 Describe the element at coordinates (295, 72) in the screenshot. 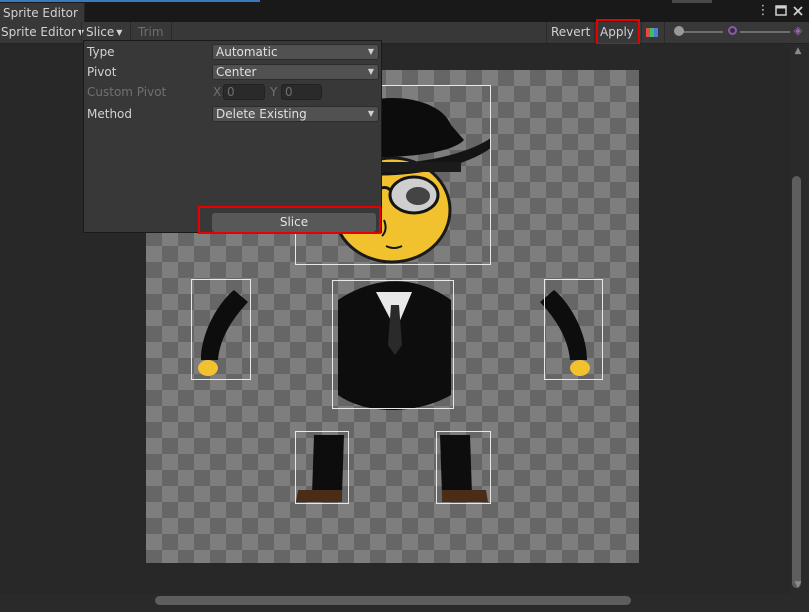

I see `pivot-dropdown: Center ▼` at that location.